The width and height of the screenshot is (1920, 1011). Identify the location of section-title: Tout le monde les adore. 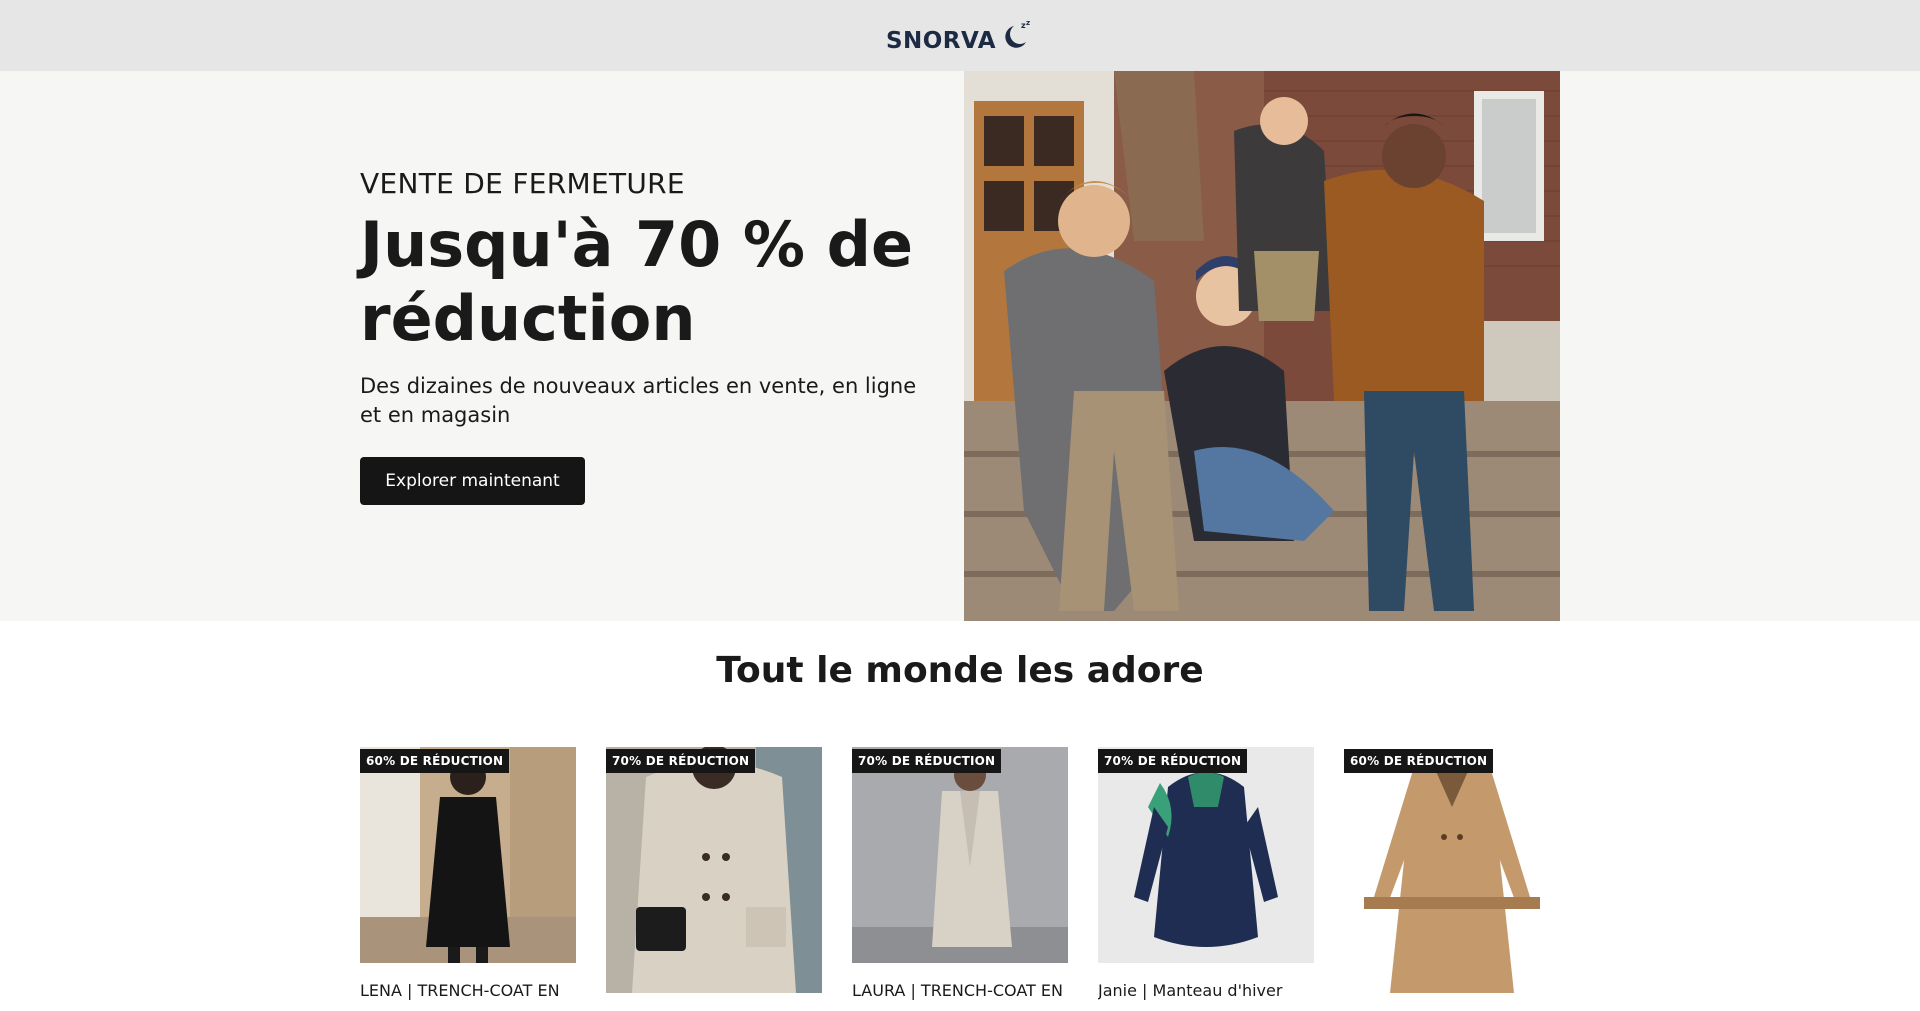
(960, 670).